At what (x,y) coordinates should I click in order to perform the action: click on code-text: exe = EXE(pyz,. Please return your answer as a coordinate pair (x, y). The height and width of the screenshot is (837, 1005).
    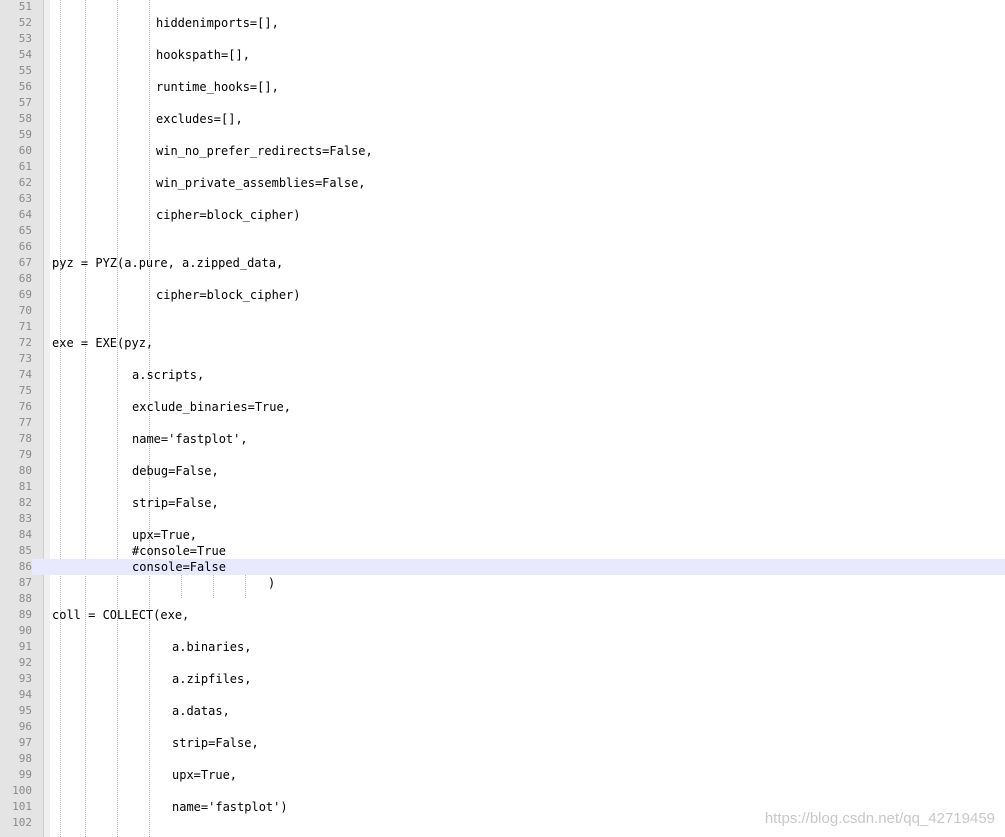
    Looking at the image, I should click on (102, 343).